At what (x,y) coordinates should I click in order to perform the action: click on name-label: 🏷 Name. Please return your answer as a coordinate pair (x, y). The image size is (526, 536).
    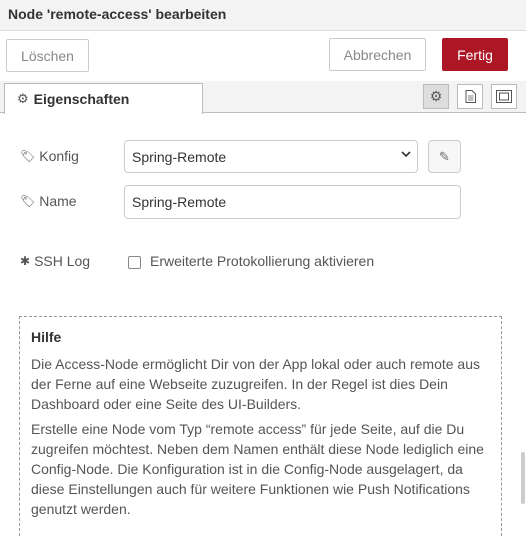
    Looking at the image, I should click on (48, 201).